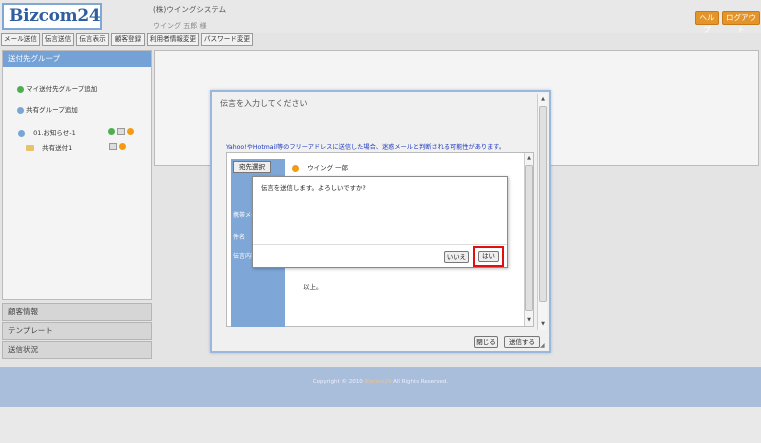 This screenshot has width=761, height=443. Describe the element at coordinates (62, 89) in the screenshot. I see `add-my-group-label: マイ送付先グループ追加` at that location.